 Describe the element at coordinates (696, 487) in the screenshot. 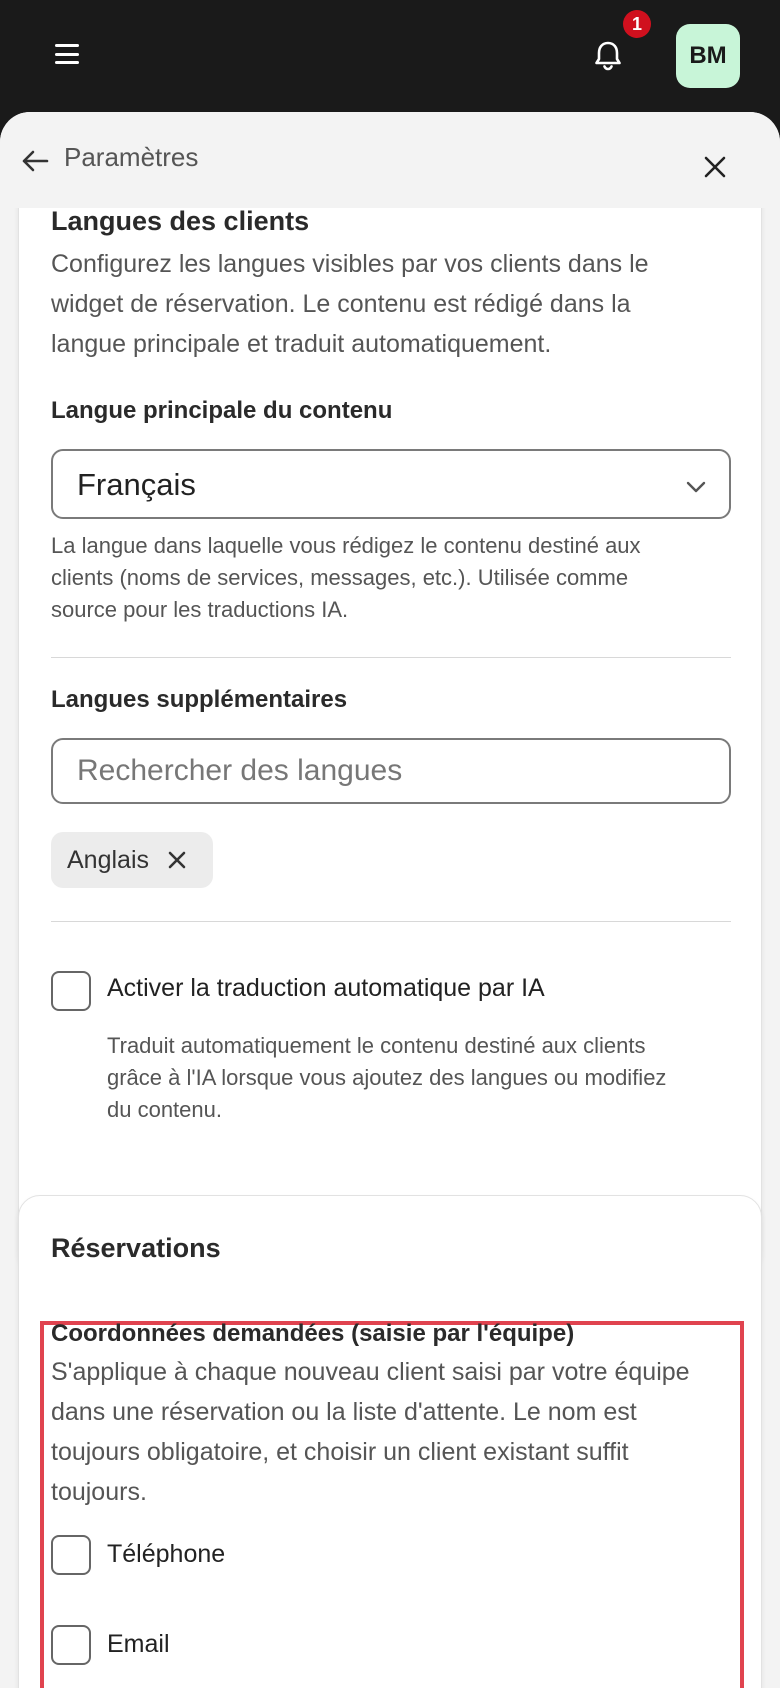

I see `chevron-down-icon` at that location.